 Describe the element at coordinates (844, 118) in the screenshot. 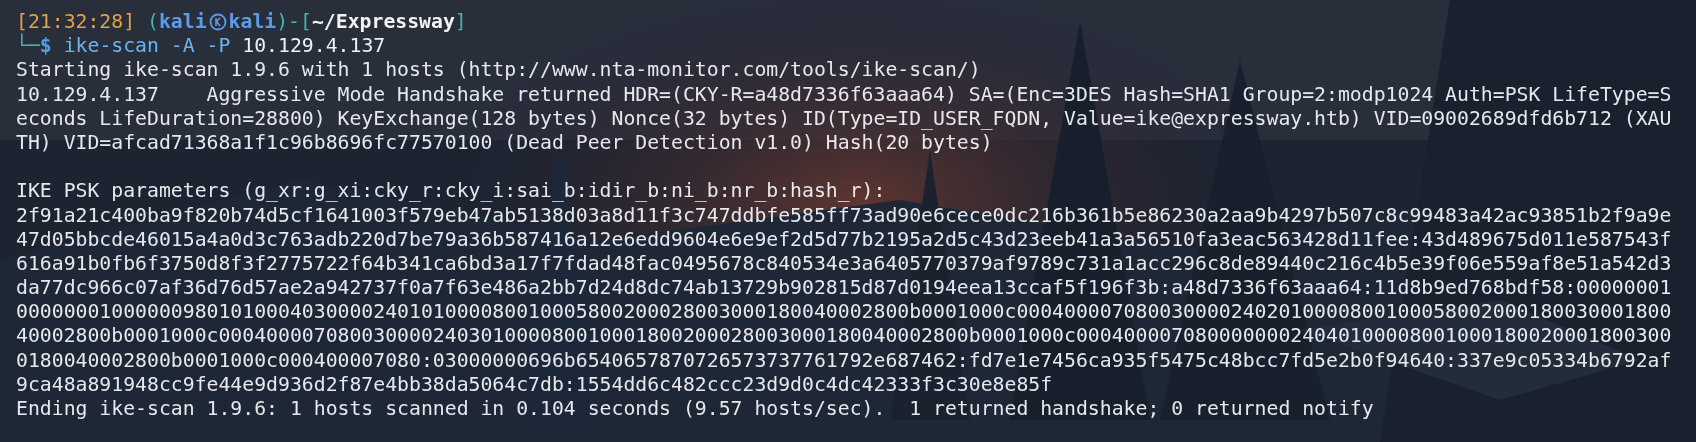

I see `output-line: econds LifeDuration=28800) KeyExchange(128 bytes) Nonce(32 bytes) ID(Type=ID_USER_FQDN, Value=ike@expressway.htb) VID=09002689dfd6b712 (XAU` at that location.